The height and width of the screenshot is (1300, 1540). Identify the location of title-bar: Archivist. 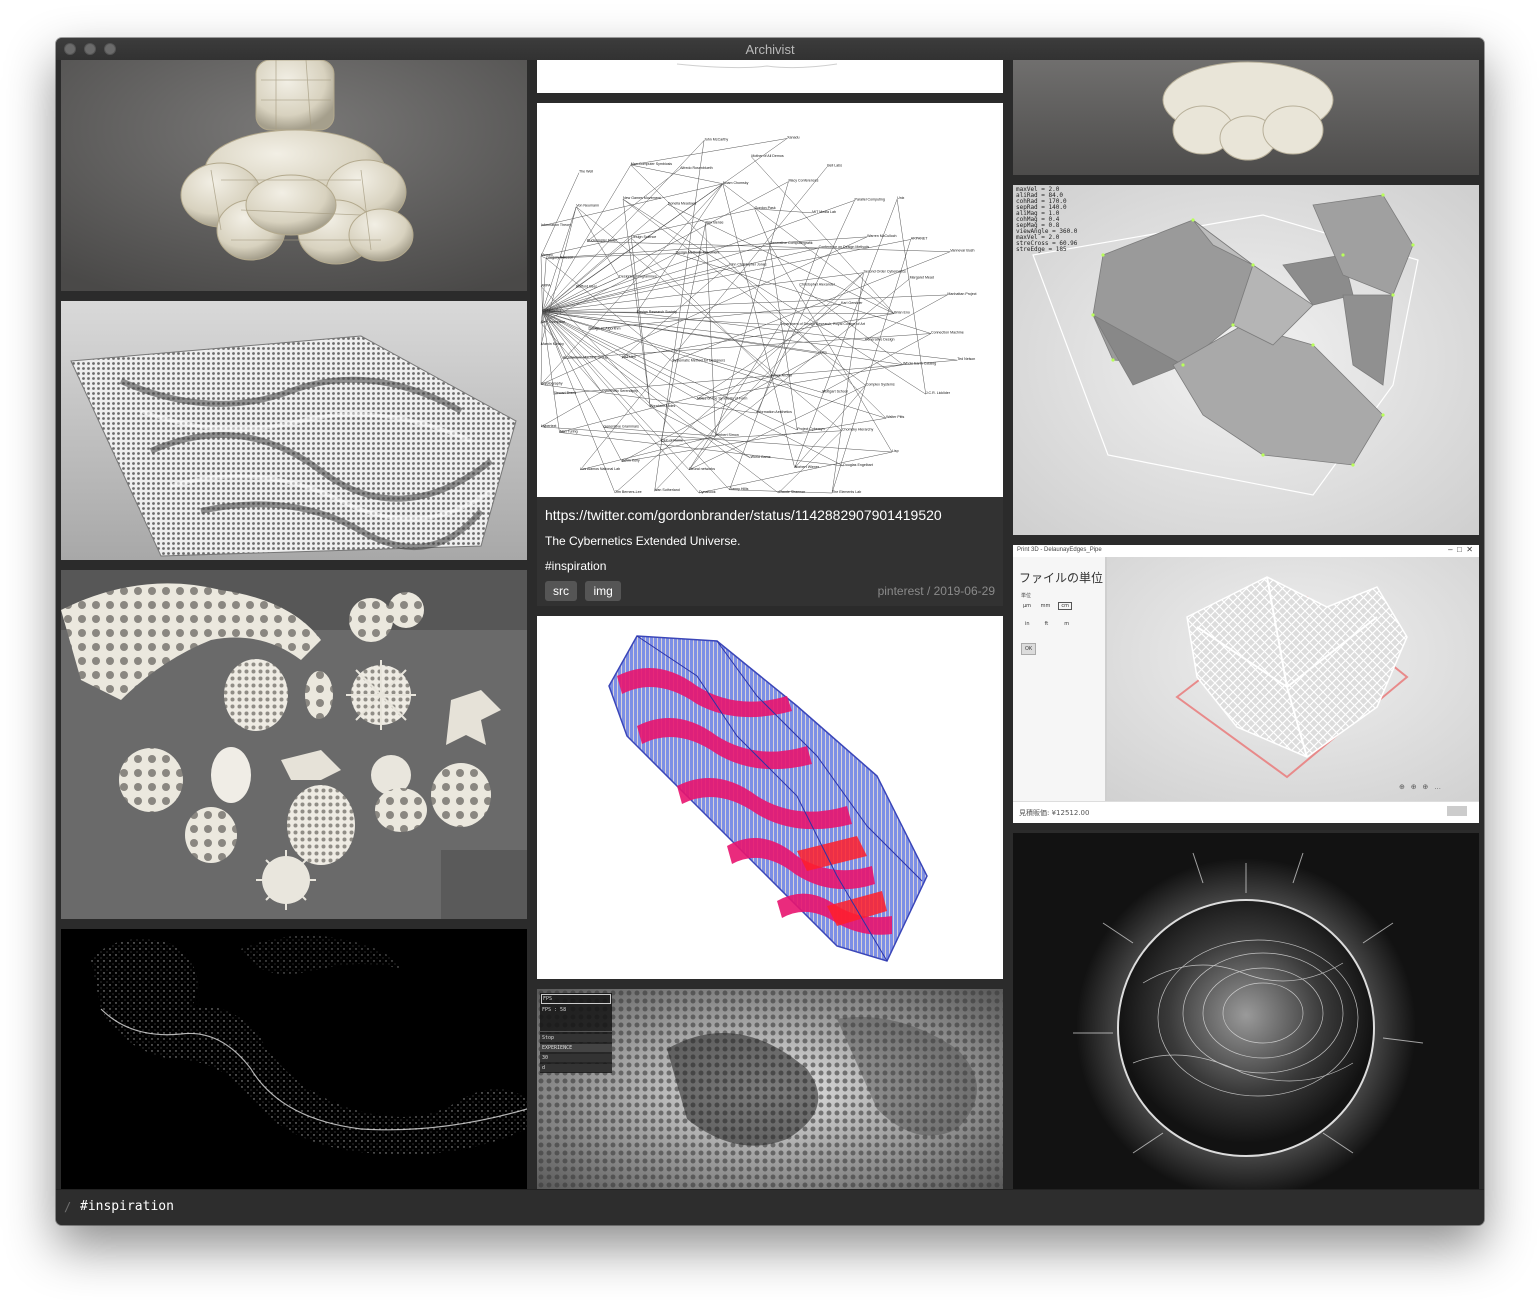
(770, 49).